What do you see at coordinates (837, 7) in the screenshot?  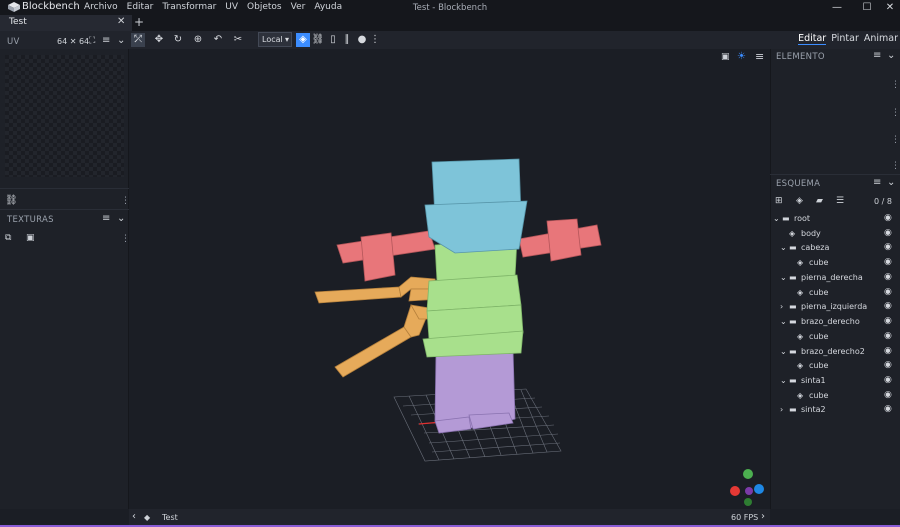 I see `minimize-icon: —` at bounding box center [837, 7].